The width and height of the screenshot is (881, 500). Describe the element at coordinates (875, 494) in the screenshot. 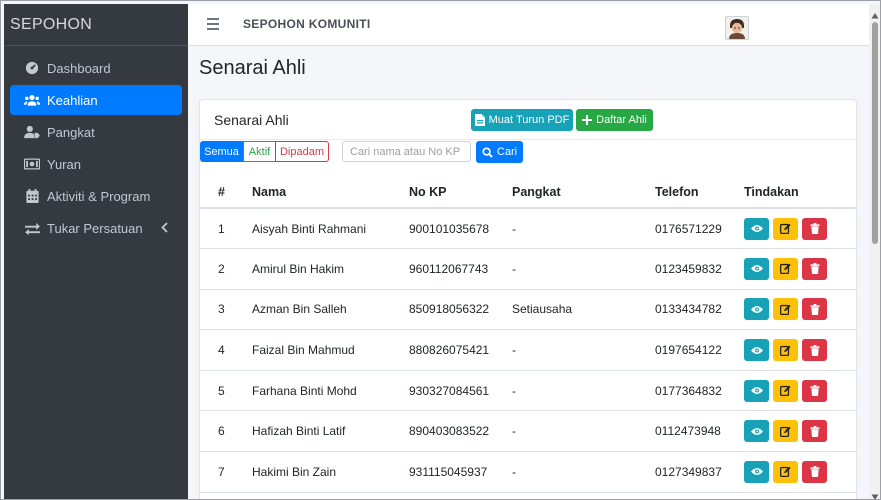

I see `scroll-down-arrow-icon` at that location.